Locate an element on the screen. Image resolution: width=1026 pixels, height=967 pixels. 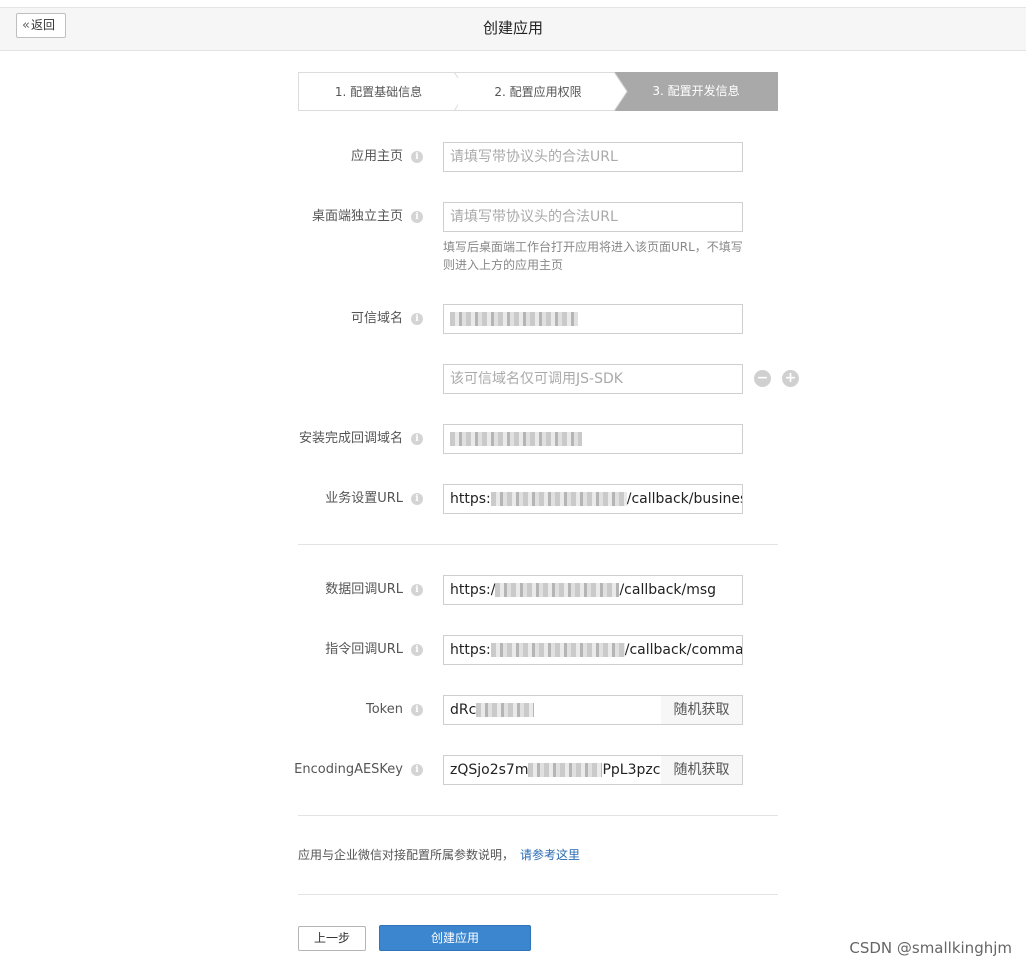
page-header: «返回 创建应用 is located at coordinates (513, 29).